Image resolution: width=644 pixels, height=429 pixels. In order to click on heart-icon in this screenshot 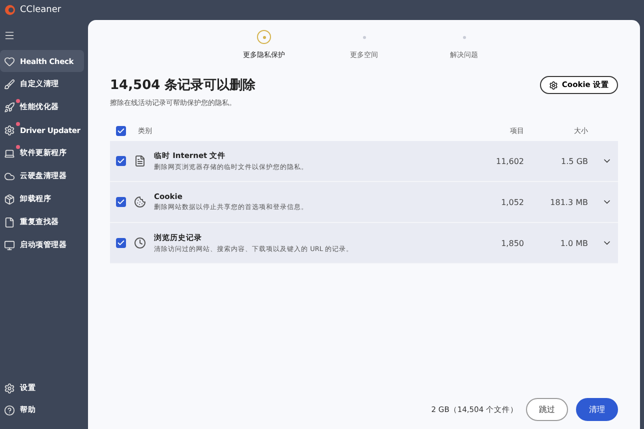, I will do `click(9, 61)`.